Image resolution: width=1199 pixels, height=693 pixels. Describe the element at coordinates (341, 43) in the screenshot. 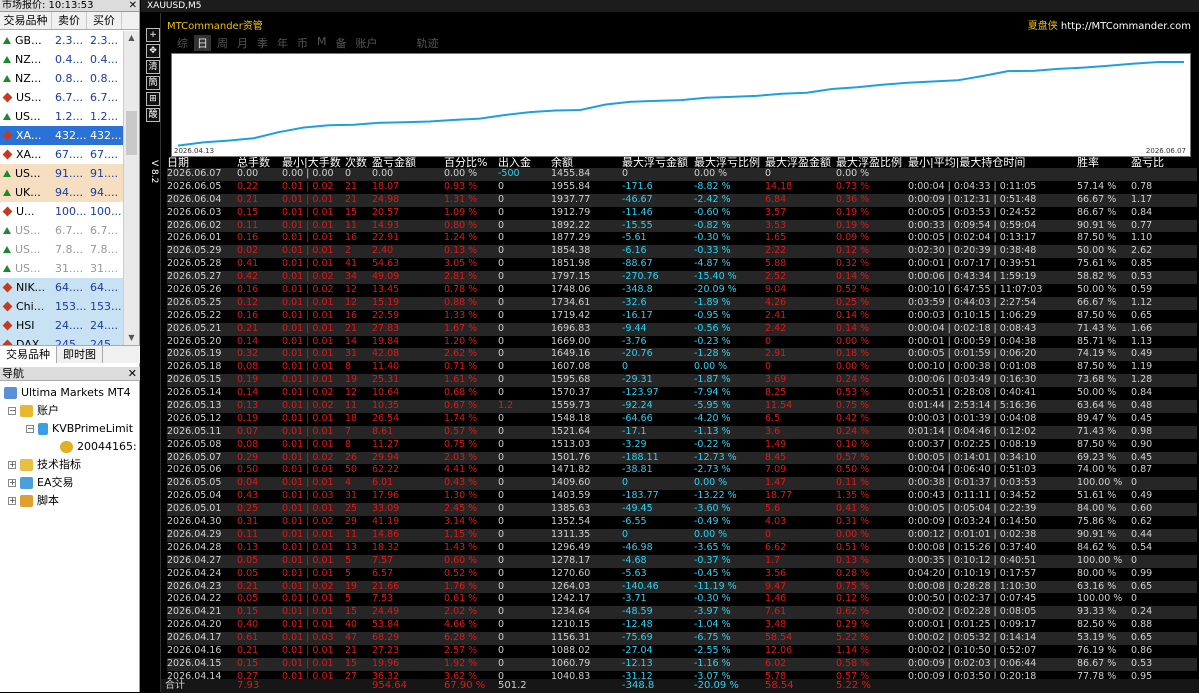

I see `tab-8: 备` at that location.